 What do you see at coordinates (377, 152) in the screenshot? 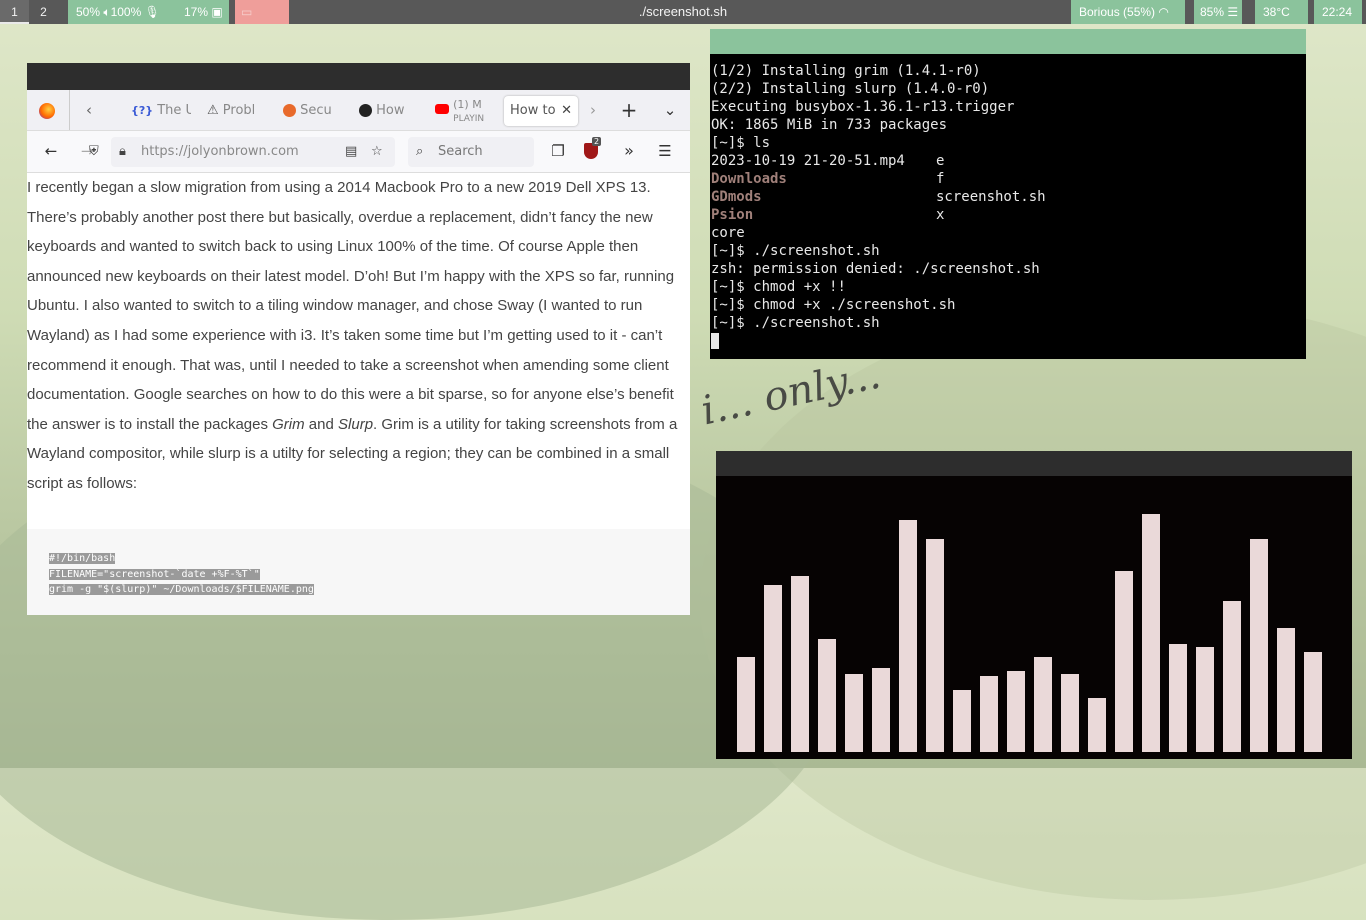
I see `bookmark-star-icon: ☆` at bounding box center [377, 152].